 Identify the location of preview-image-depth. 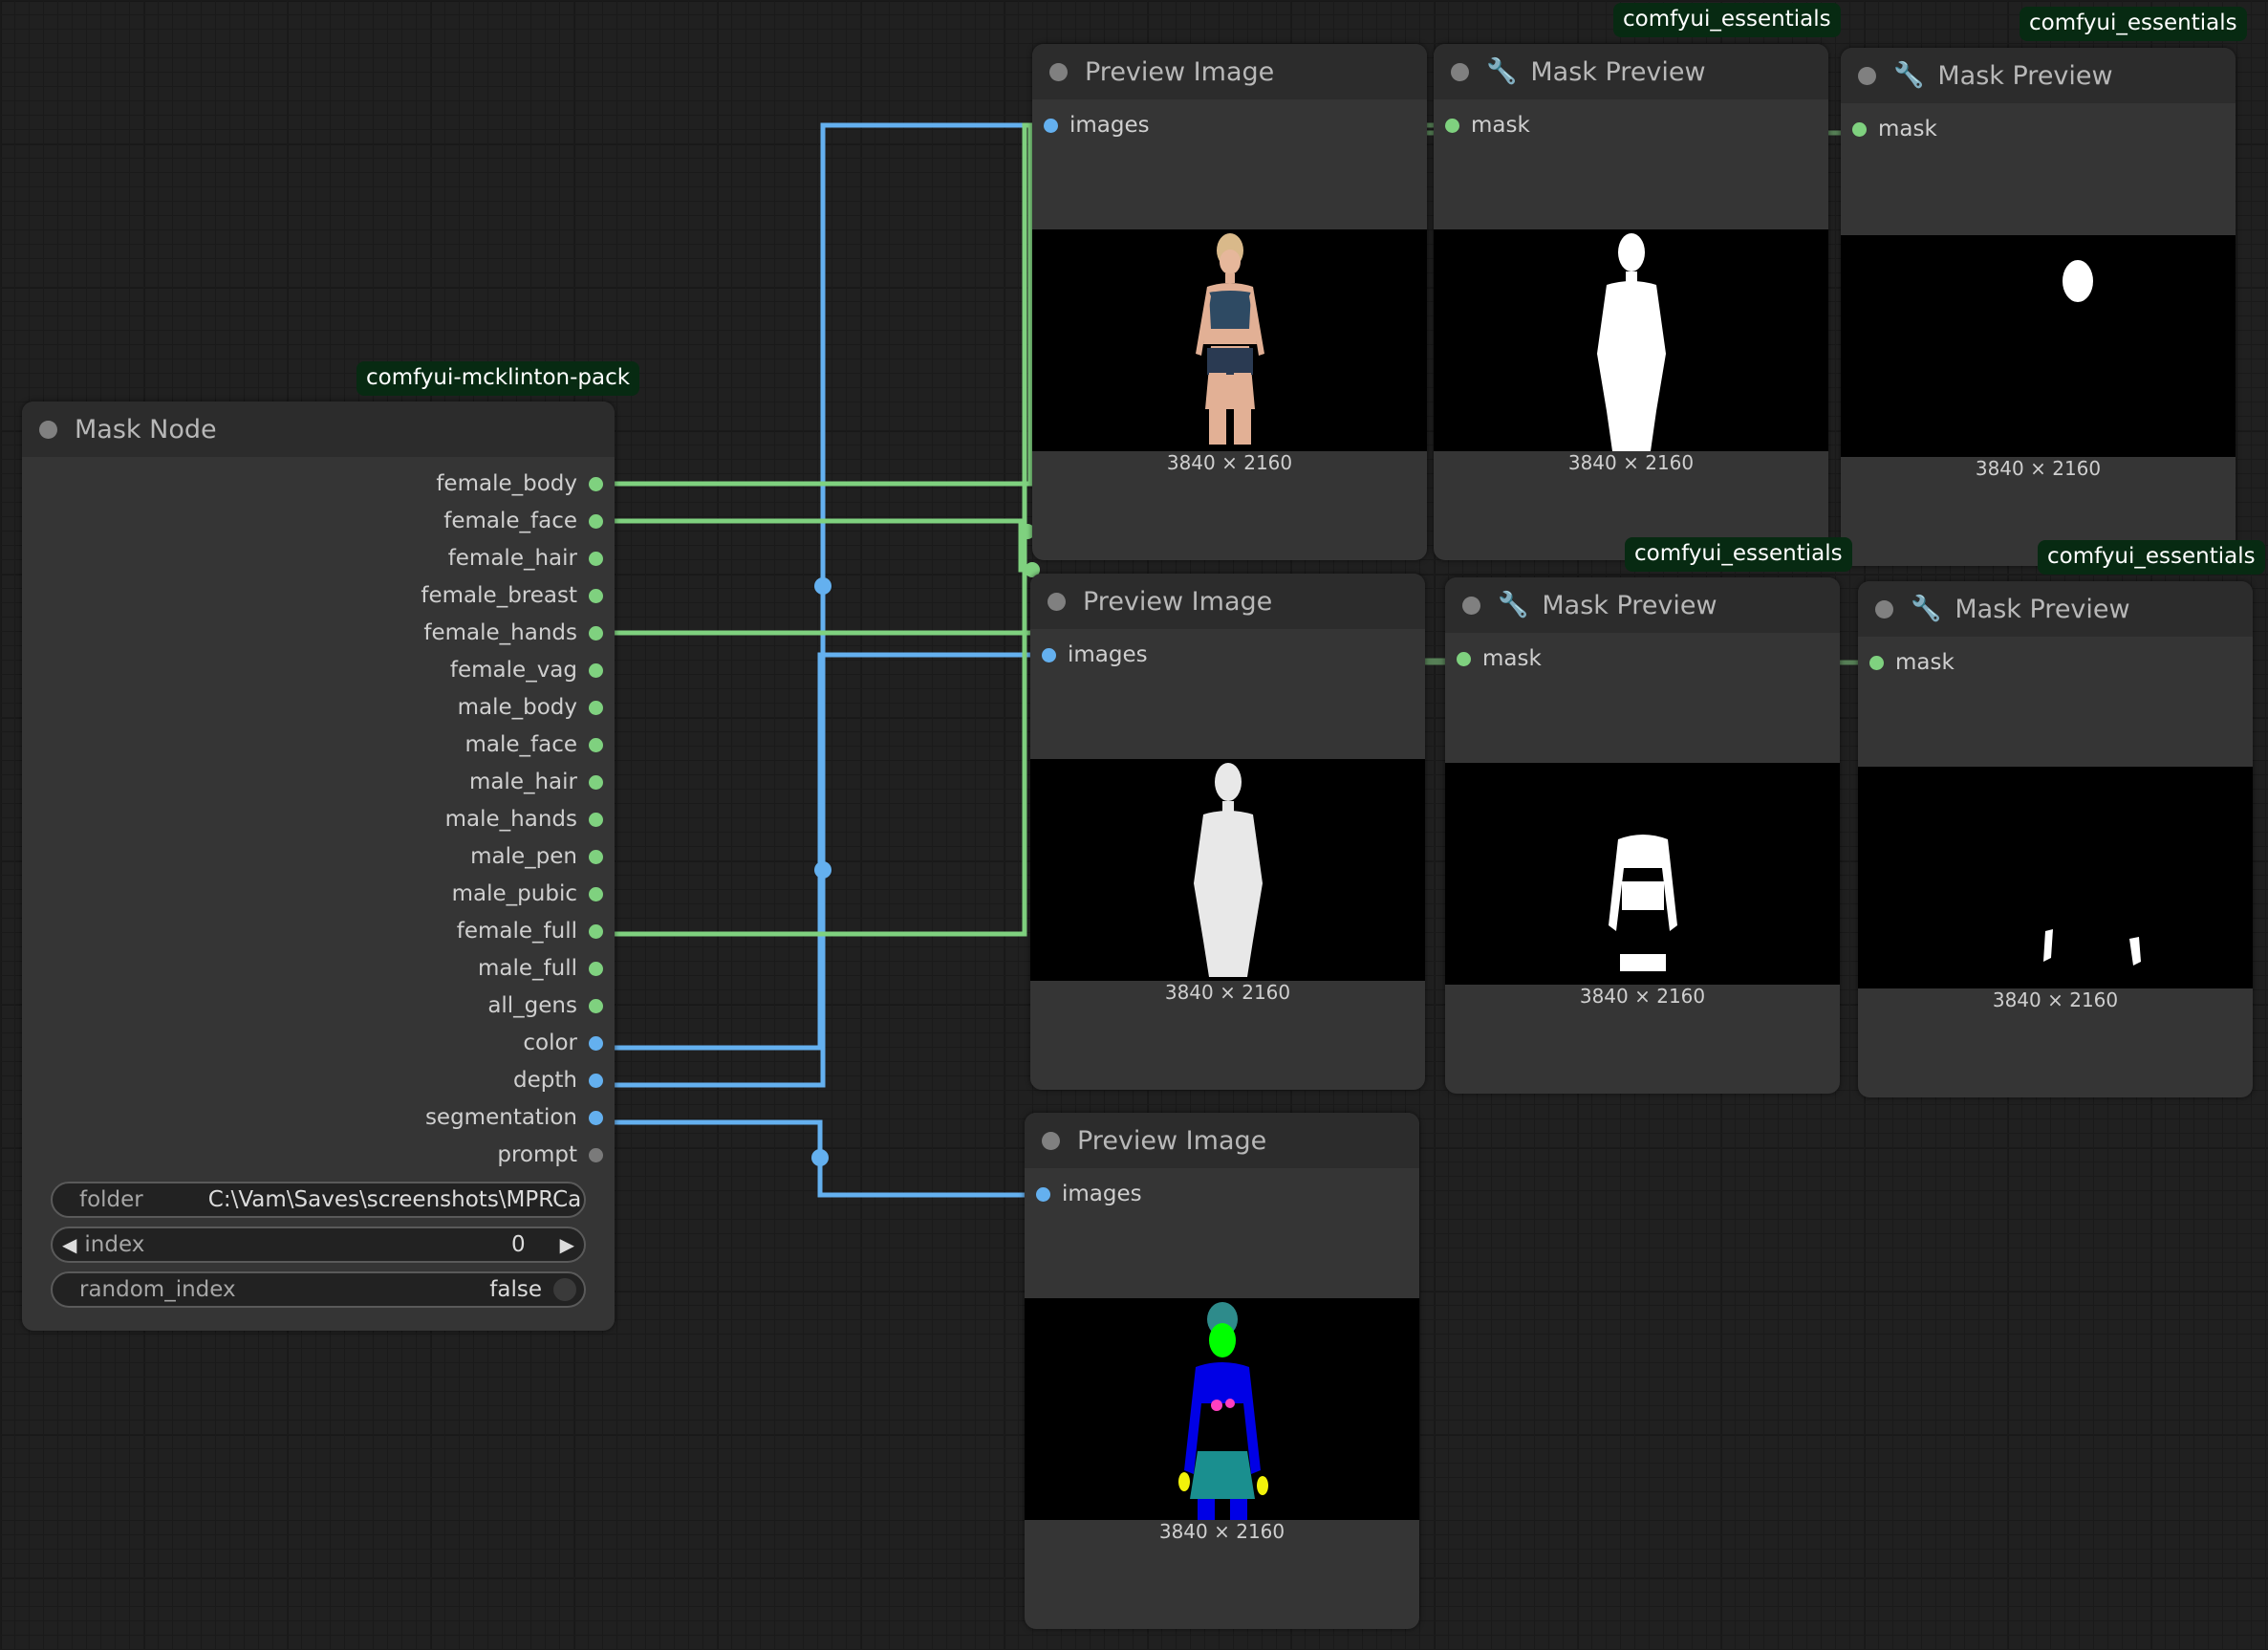
(1227, 870).